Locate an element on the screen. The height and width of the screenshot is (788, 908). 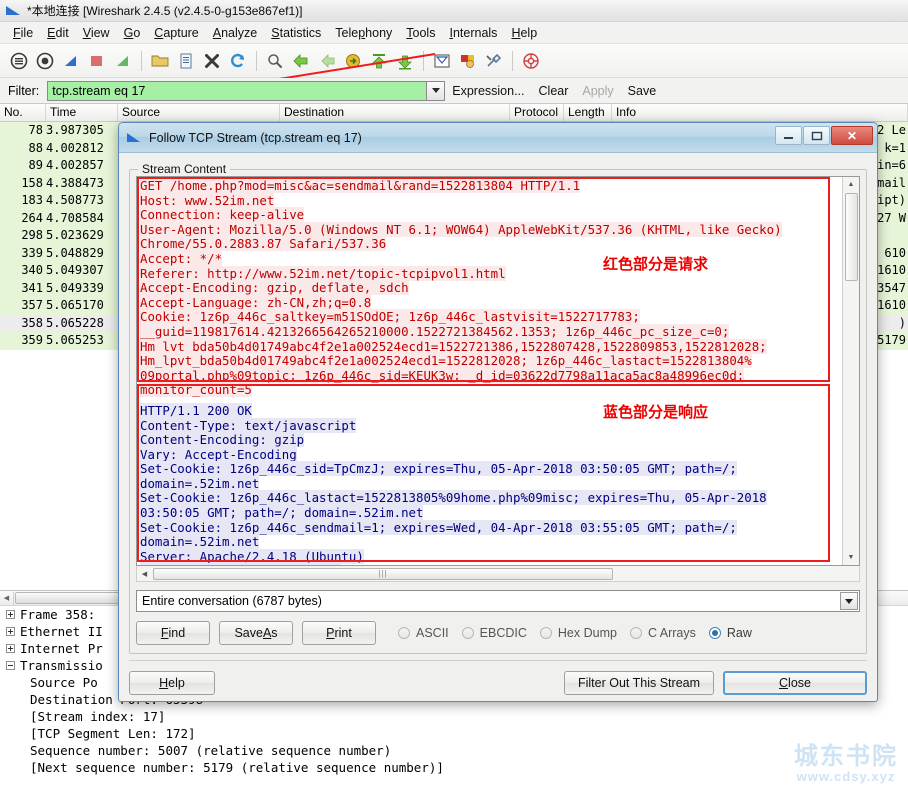
detail-tree-row: [Stream index: 17] is located at coordinates (454, 716).